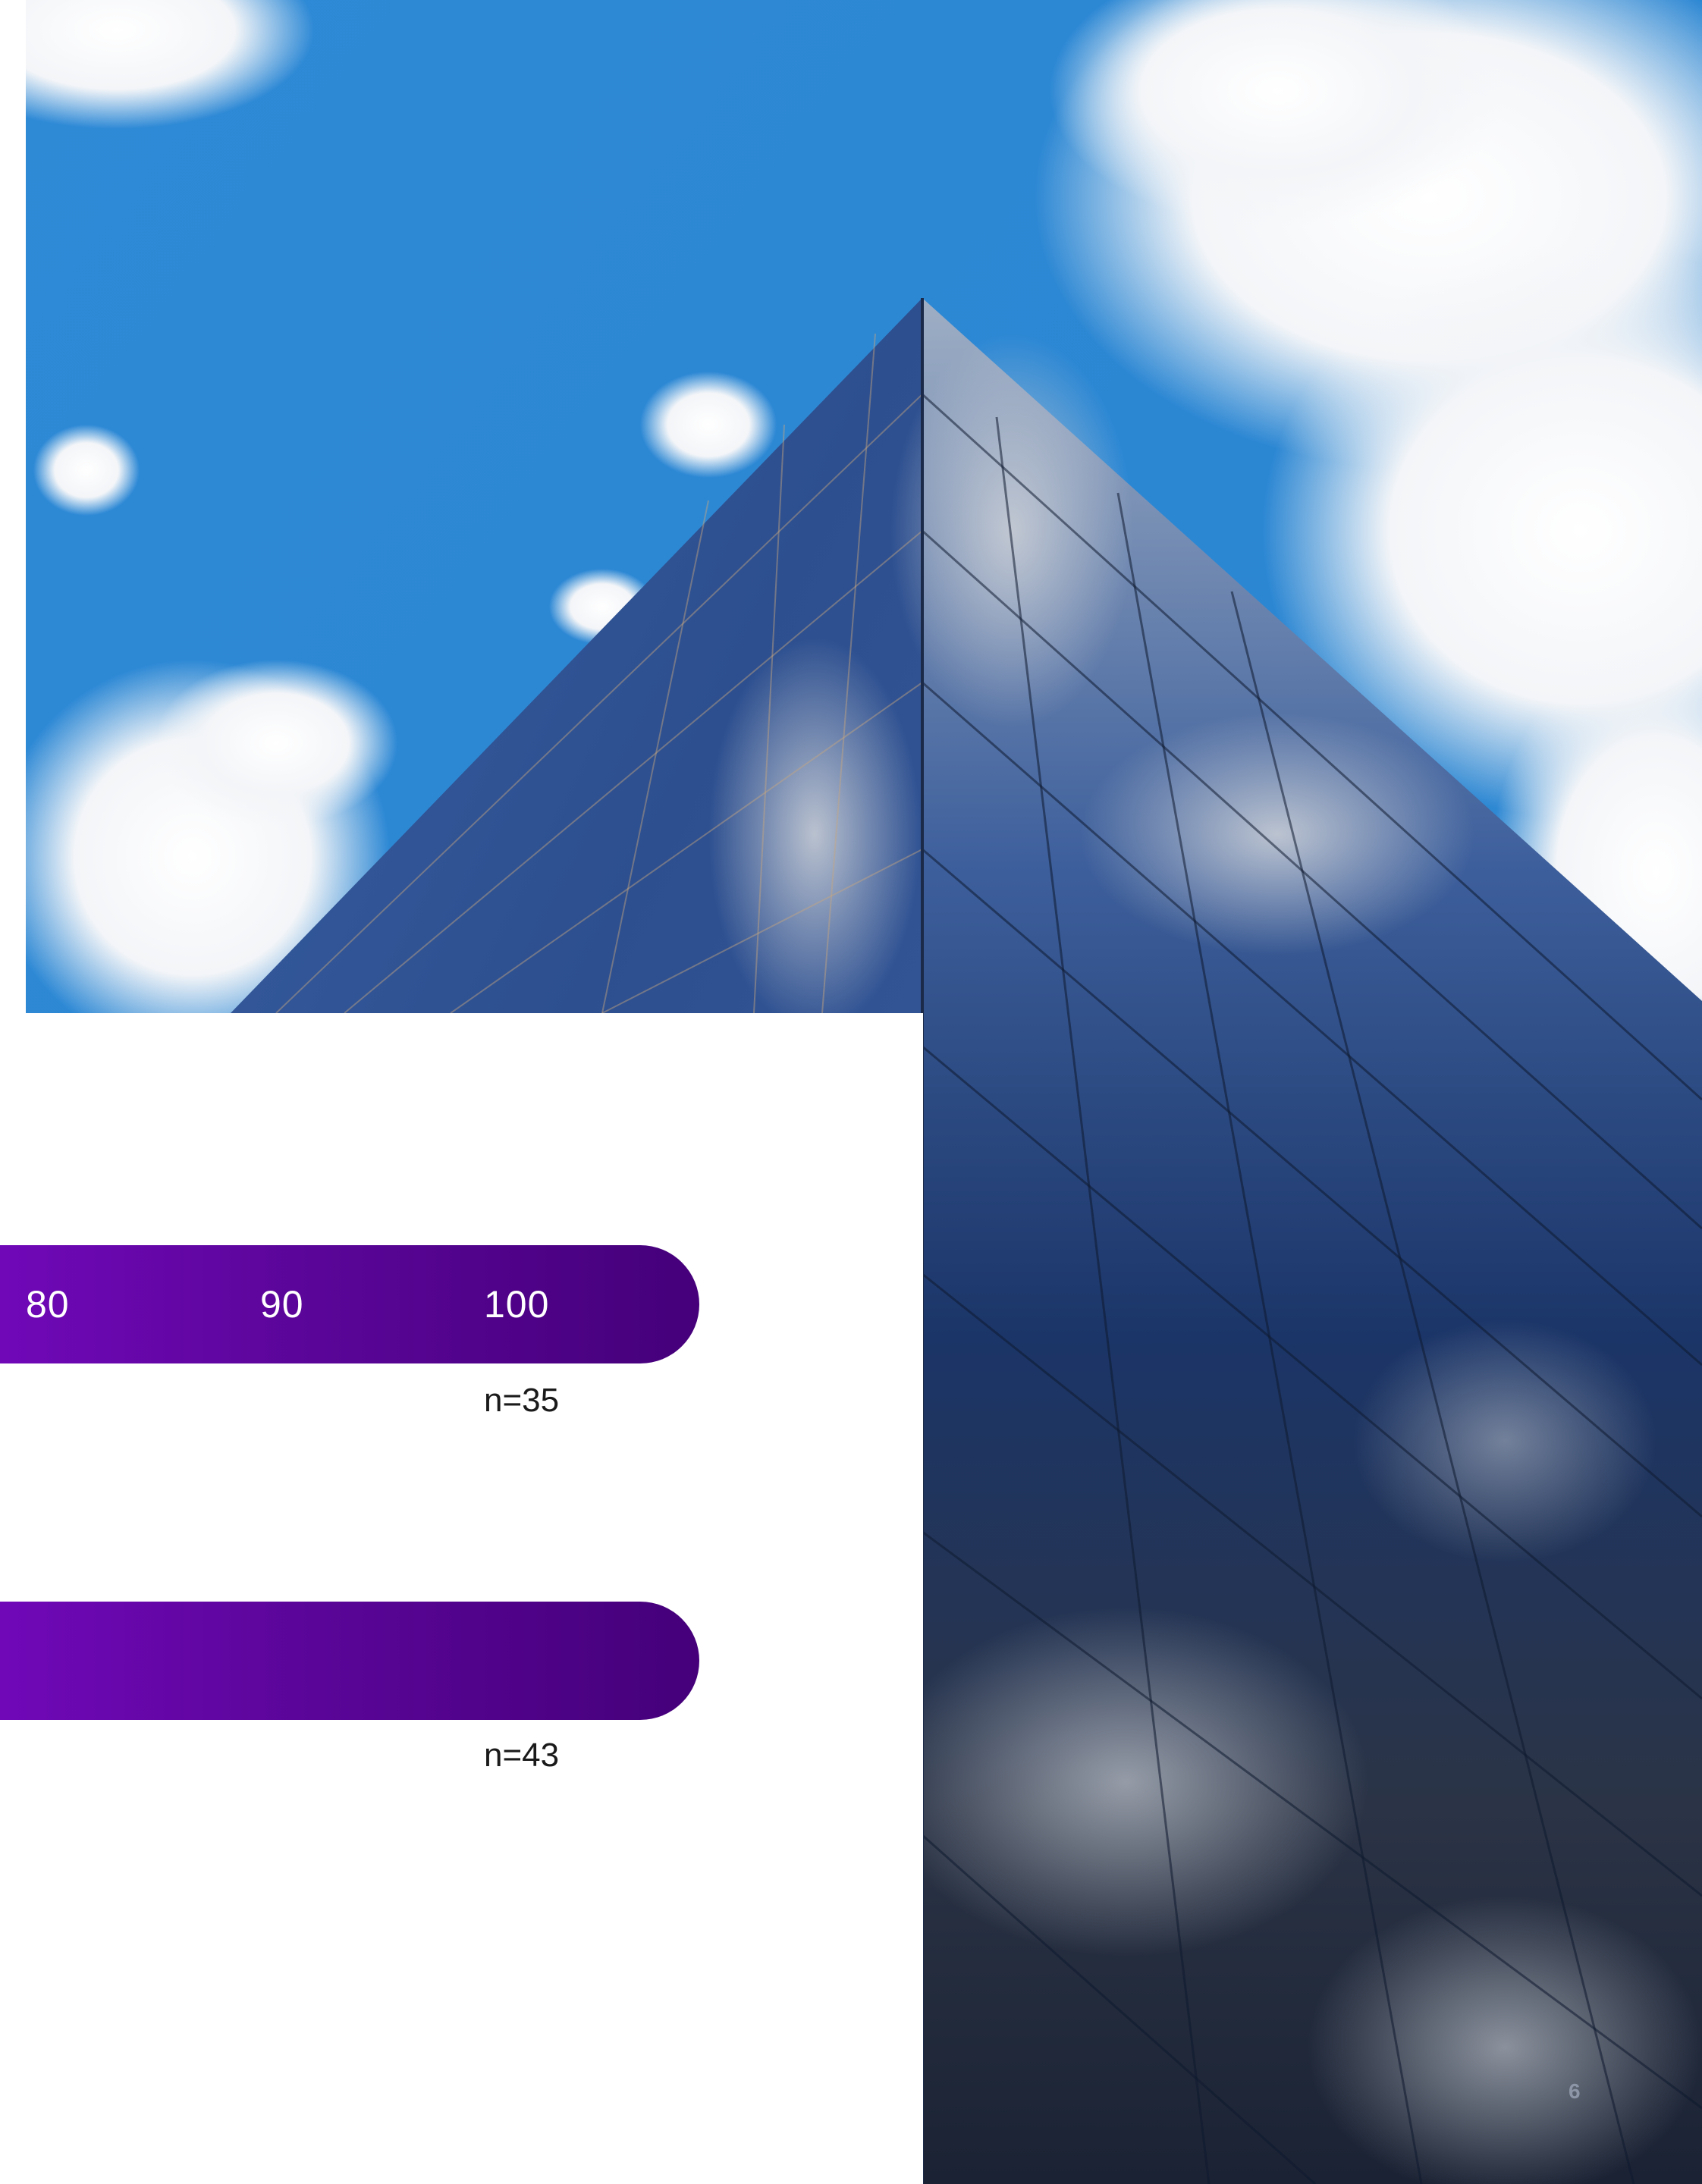  I want to click on tick-label-90: 90, so click(282, 1304).